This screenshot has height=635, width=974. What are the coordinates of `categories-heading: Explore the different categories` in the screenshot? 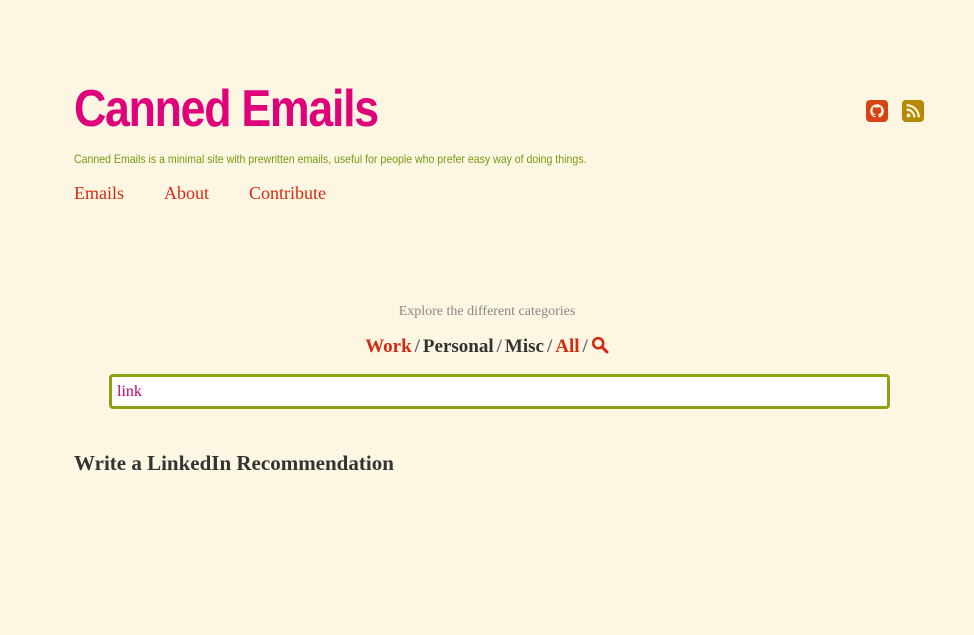 It's located at (487, 311).